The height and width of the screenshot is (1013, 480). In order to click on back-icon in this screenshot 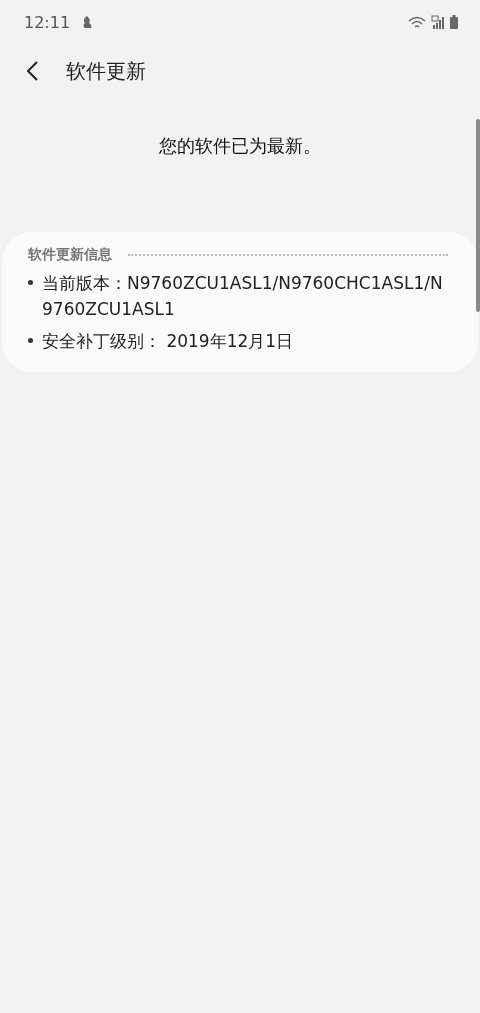, I will do `click(32, 71)`.